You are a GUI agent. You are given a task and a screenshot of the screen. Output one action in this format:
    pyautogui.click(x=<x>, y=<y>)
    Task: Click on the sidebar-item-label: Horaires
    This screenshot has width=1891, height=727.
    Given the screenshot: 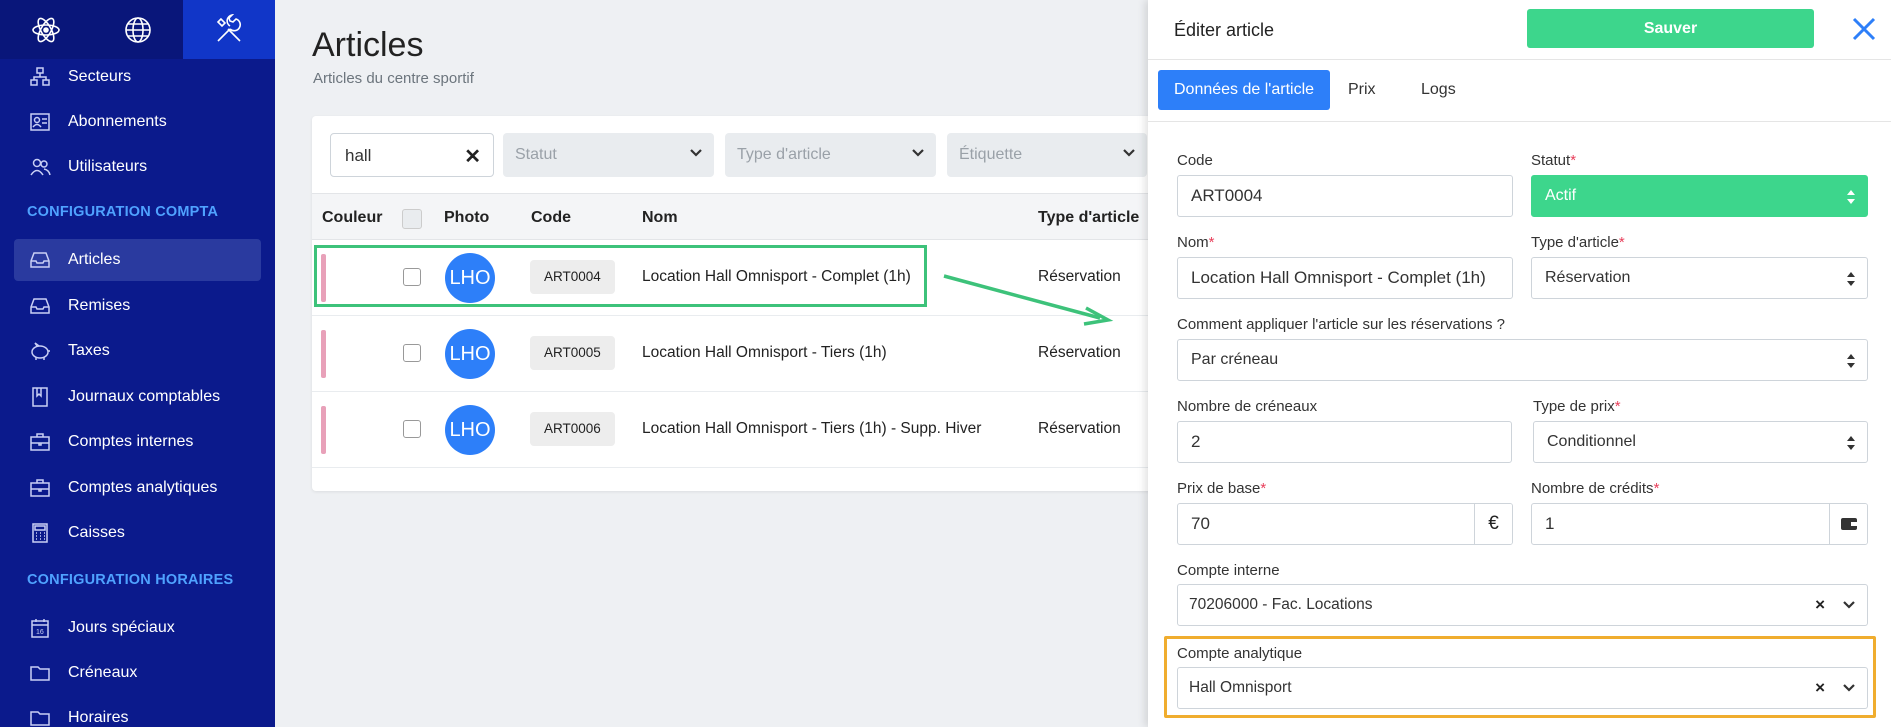 What is the action you would take?
    pyautogui.click(x=98, y=717)
    